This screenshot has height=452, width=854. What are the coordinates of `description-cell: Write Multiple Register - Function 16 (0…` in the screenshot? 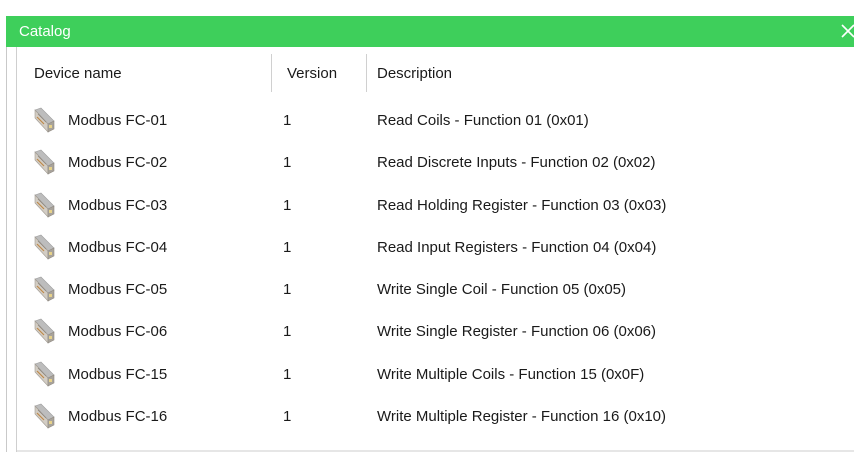 It's located at (521, 417).